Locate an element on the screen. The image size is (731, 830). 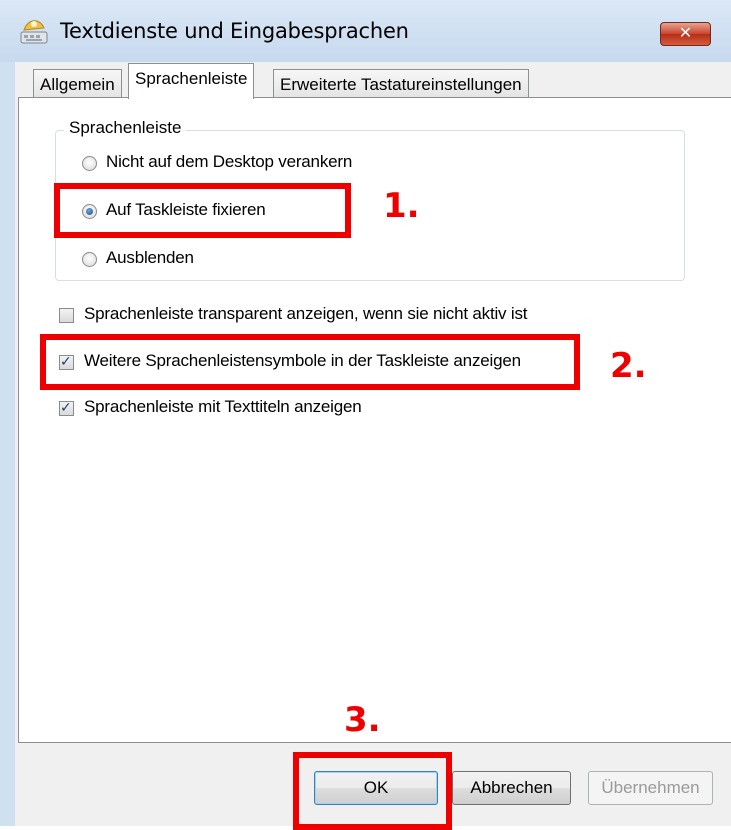
checkbox-unchecked is located at coordinates (66, 315).